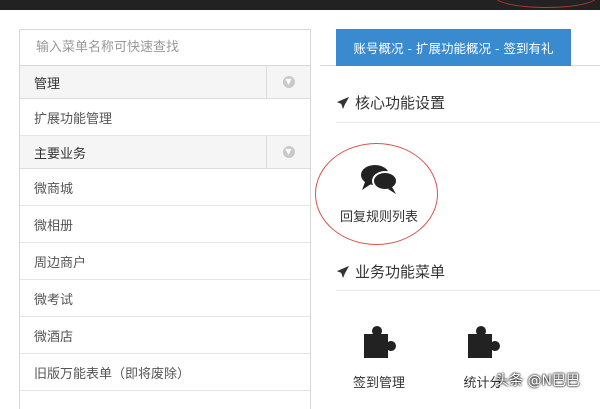  I want to click on sidebar-group-manage: 管理 ▼, so click(165, 82).